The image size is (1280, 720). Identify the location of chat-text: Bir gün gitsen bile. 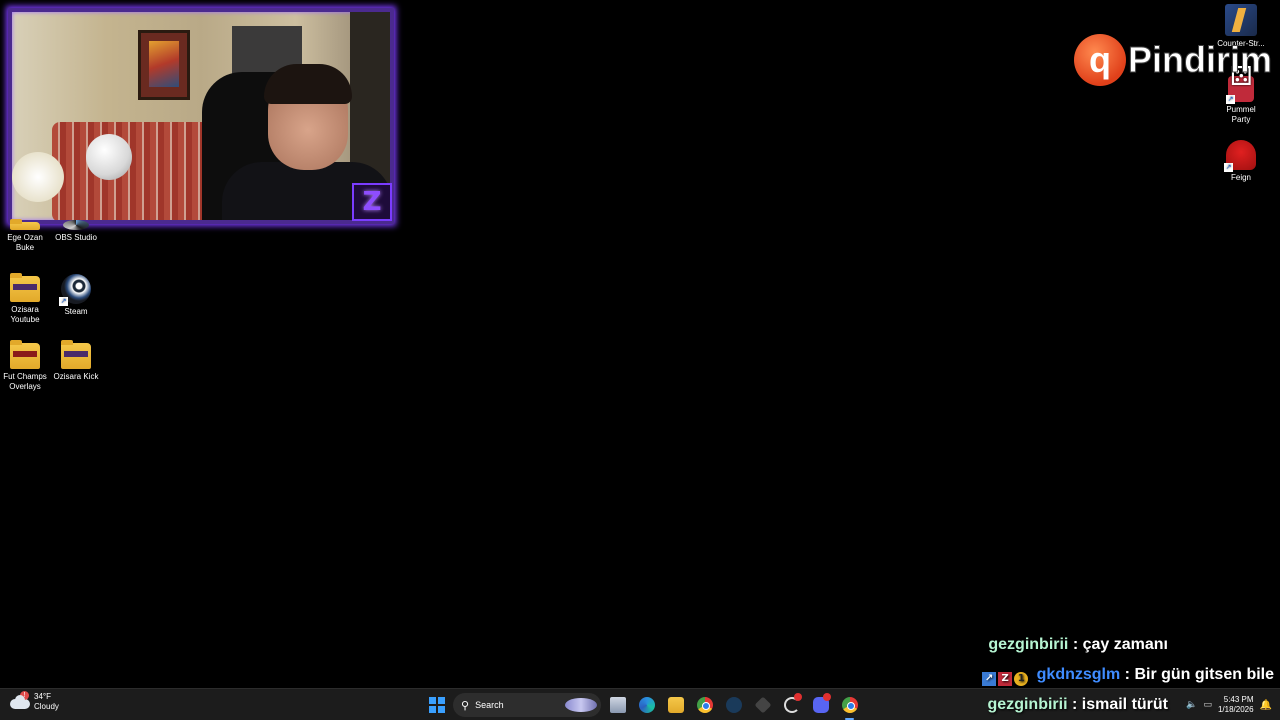
(1204, 674).